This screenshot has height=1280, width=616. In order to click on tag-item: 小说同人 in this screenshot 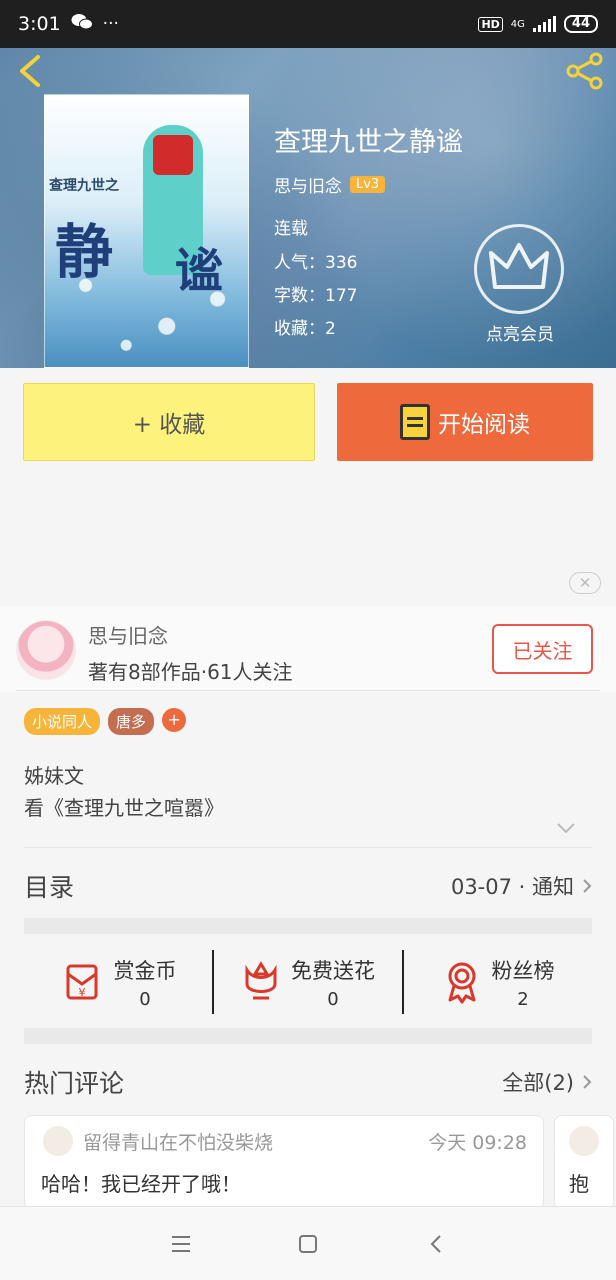, I will do `click(62, 721)`.